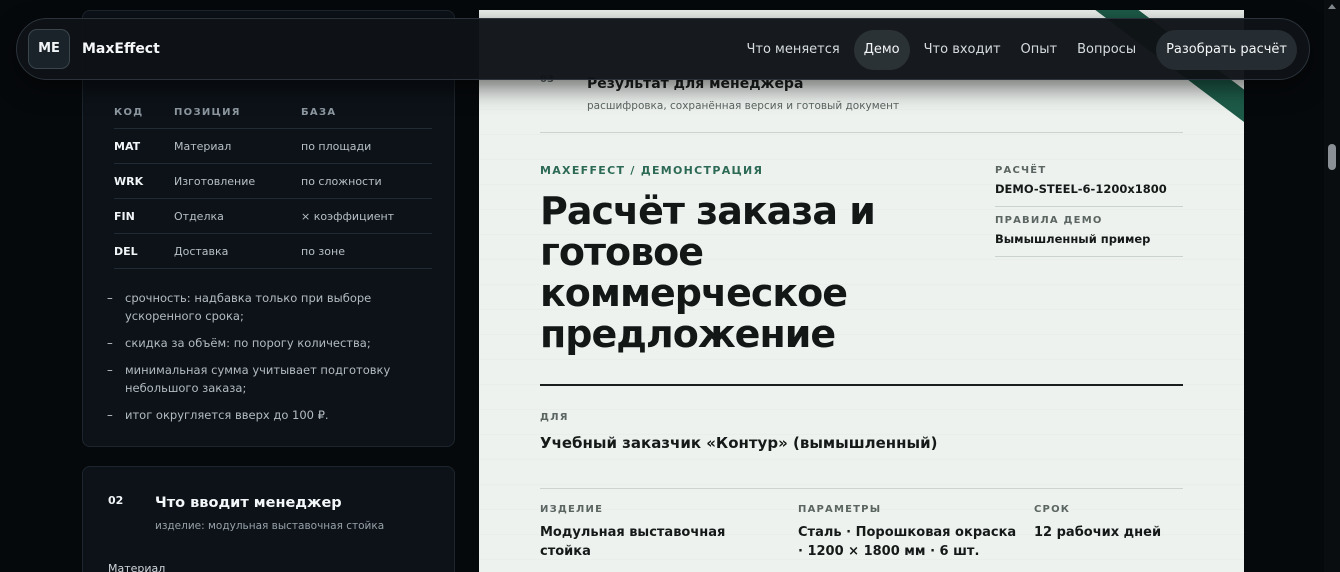 The width and height of the screenshot is (1340, 572). What do you see at coordinates (652, 170) in the screenshot?
I see `document-eyebrow: MAXEFFECT / ДЕМОНСТРАЦИЯ` at bounding box center [652, 170].